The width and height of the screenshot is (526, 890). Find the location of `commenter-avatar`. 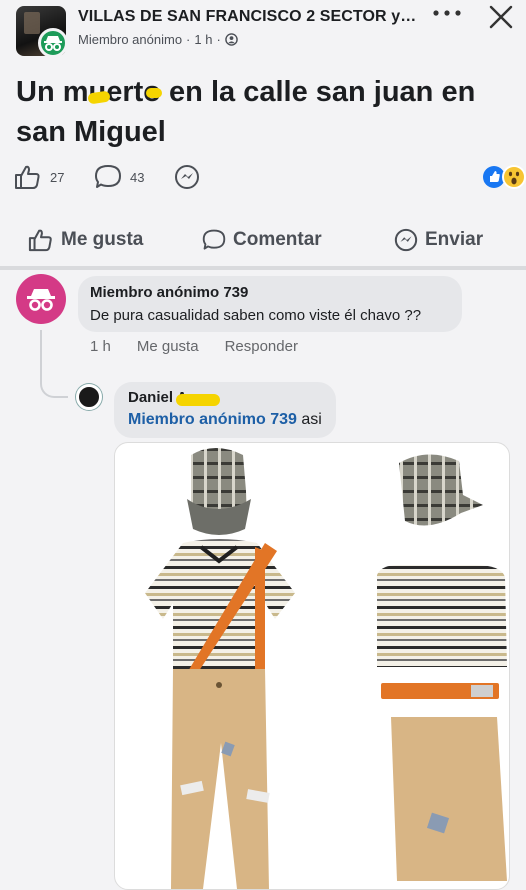

commenter-avatar is located at coordinates (41, 299).